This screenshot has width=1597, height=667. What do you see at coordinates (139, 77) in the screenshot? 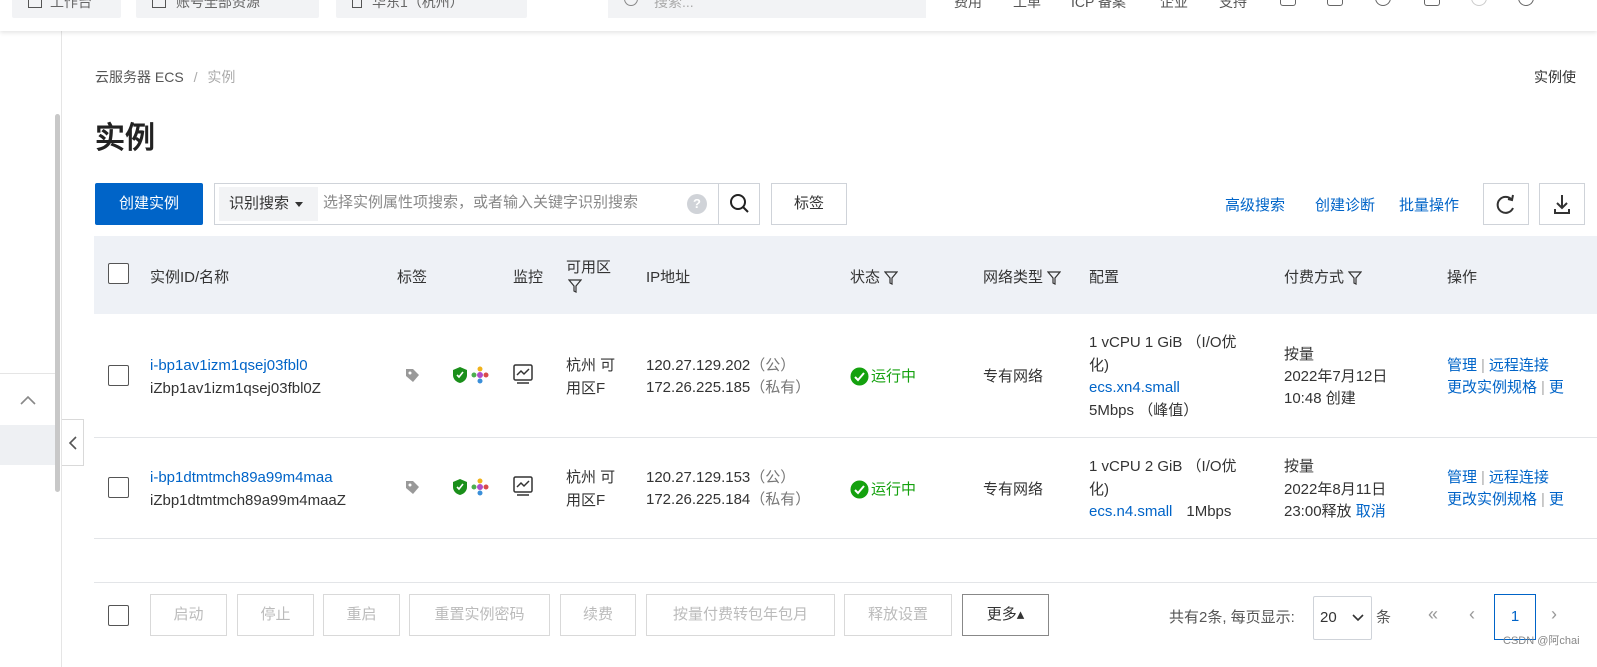
I see `breadcrumb-root: 云服务器 ECS` at bounding box center [139, 77].